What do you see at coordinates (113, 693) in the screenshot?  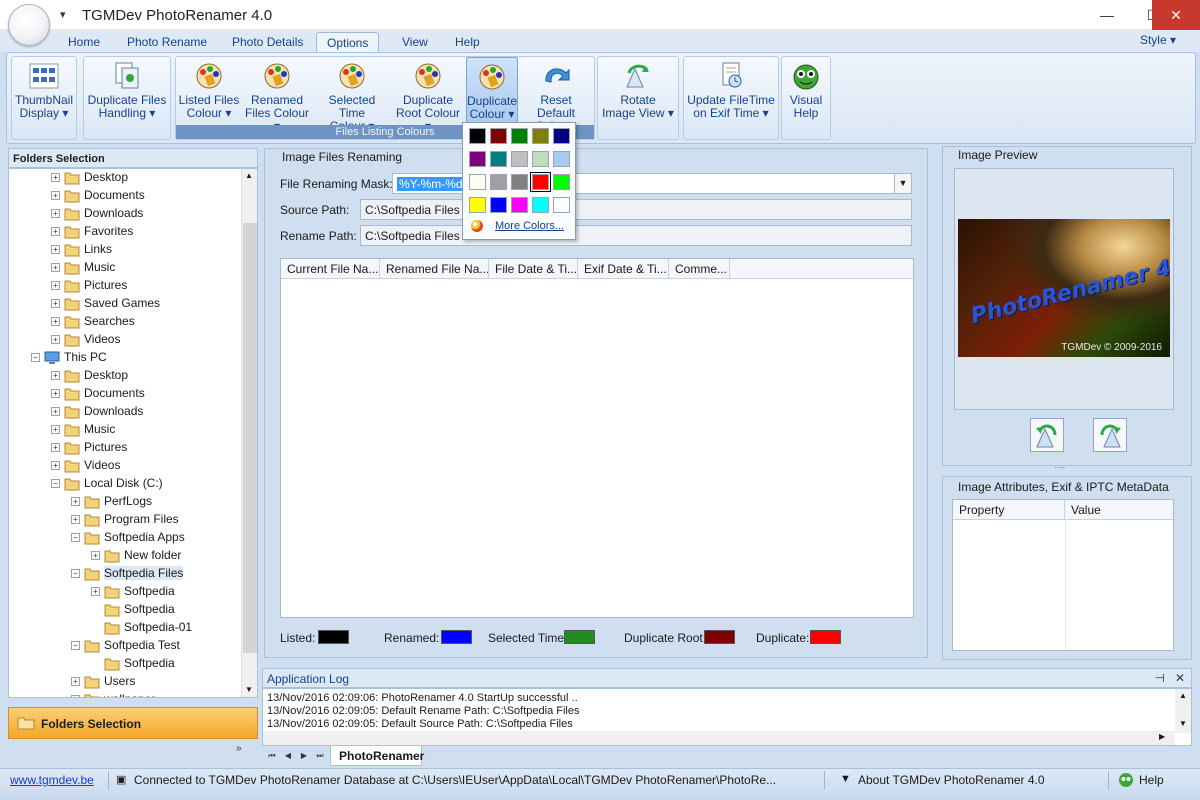 I see `tree-item: + wallpaper` at bounding box center [113, 693].